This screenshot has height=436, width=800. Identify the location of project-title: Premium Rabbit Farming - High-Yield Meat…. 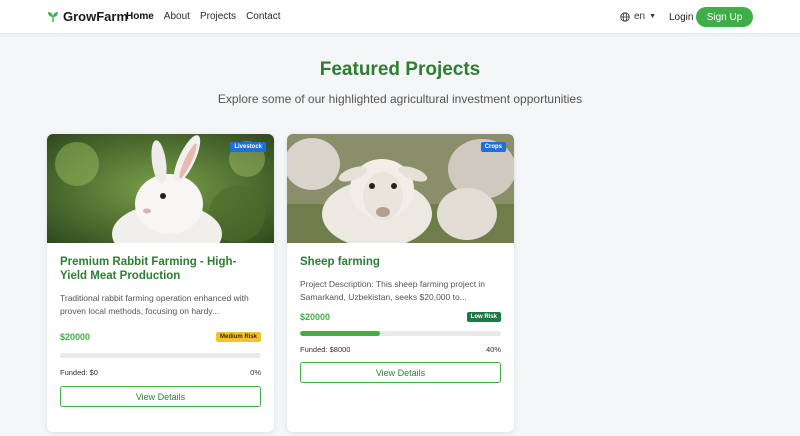
(160, 269).